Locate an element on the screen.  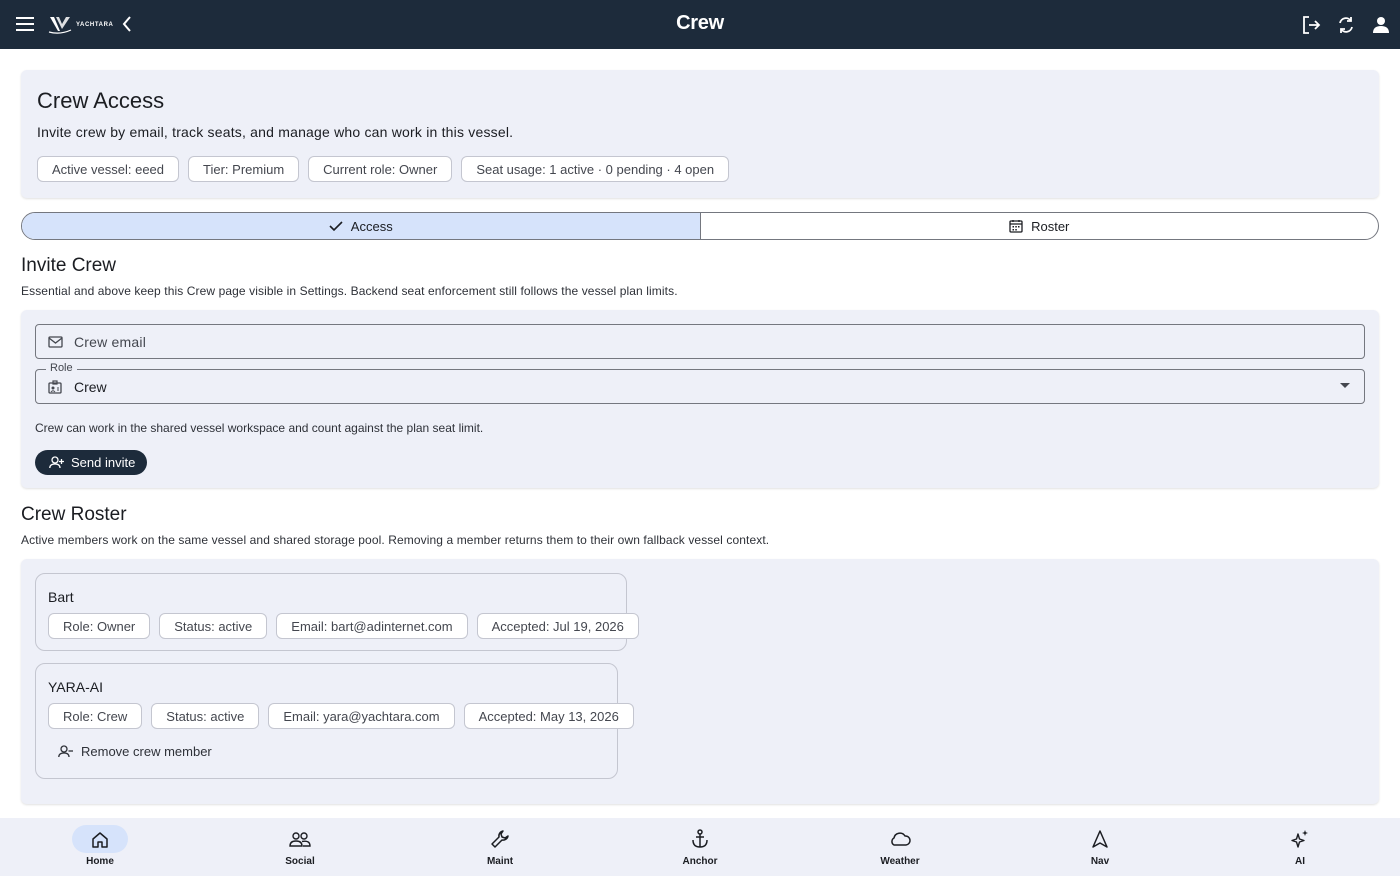
account-icon is located at coordinates (1380, 24).